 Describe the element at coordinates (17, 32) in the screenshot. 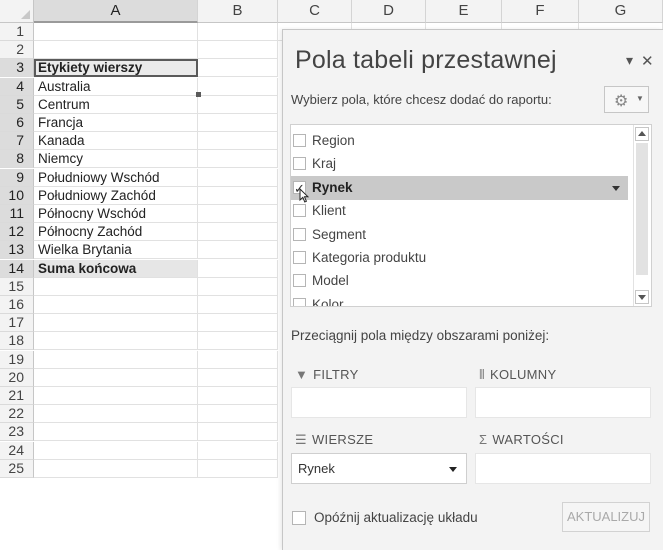

I see `row-header-1: 1` at that location.